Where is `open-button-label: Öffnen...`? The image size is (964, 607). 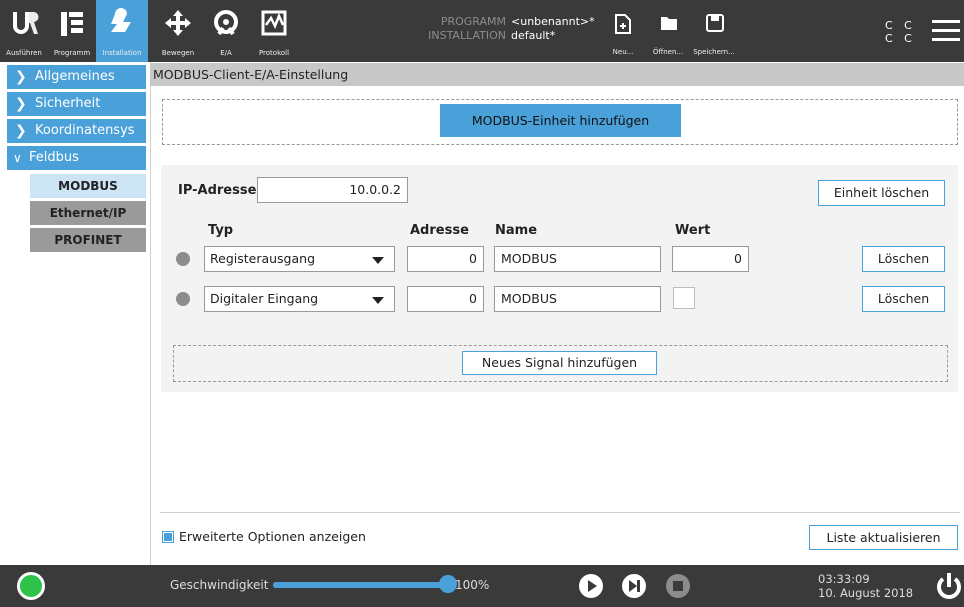
open-button-label: Öffnen... is located at coordinates (668, 52).